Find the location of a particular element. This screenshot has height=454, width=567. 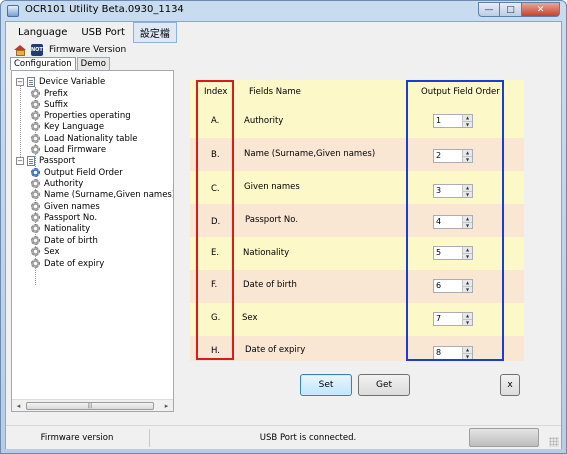

menu-usb-port: USB Port is located at coordinates (103, 32).